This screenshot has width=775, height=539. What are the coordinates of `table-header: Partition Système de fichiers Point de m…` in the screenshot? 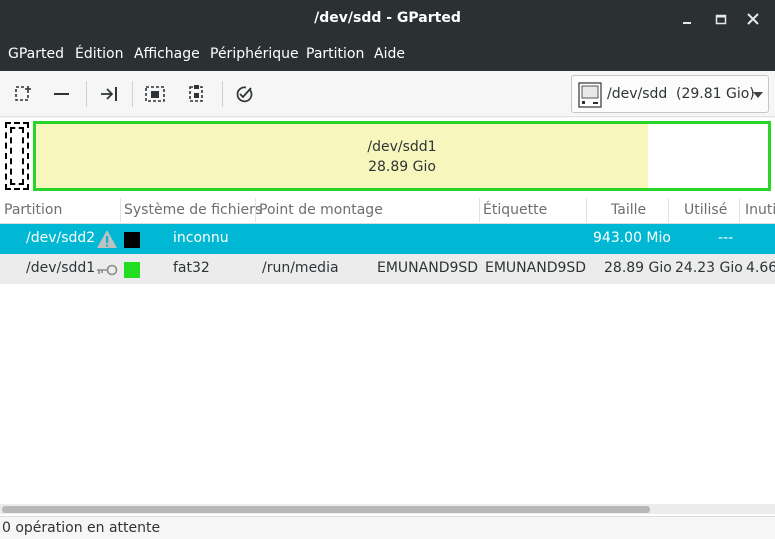 It's located at (387, 210).